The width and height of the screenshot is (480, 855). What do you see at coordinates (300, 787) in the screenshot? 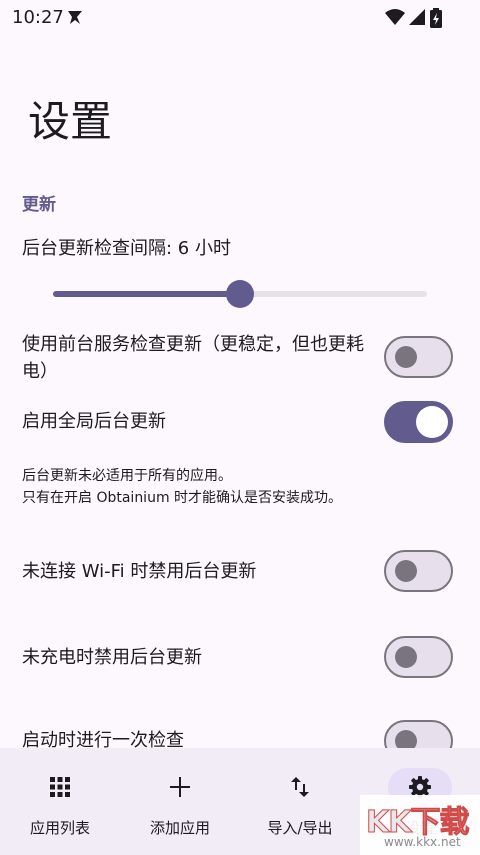
I see `import-export-icon` at bounding box center [300, 787].